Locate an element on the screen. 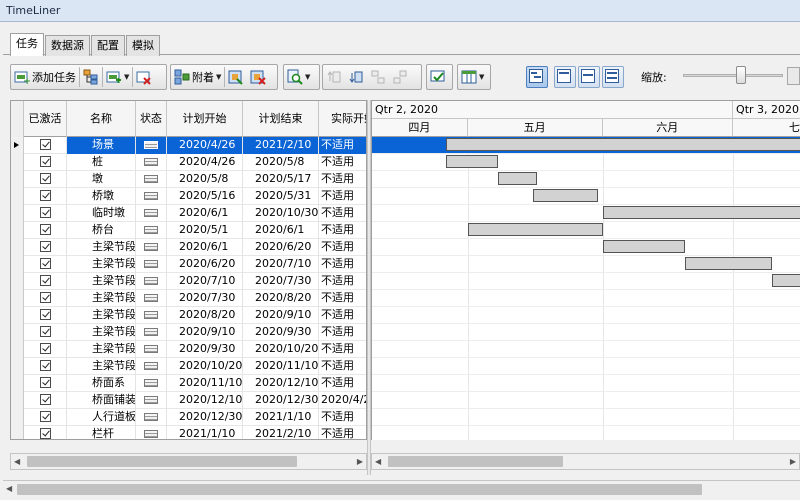 The width and height of the screenshot is (800, 500). table-row: 桥面系 2020/11/10 2020/12/10 不适用 is located at coordinates (188, 383).